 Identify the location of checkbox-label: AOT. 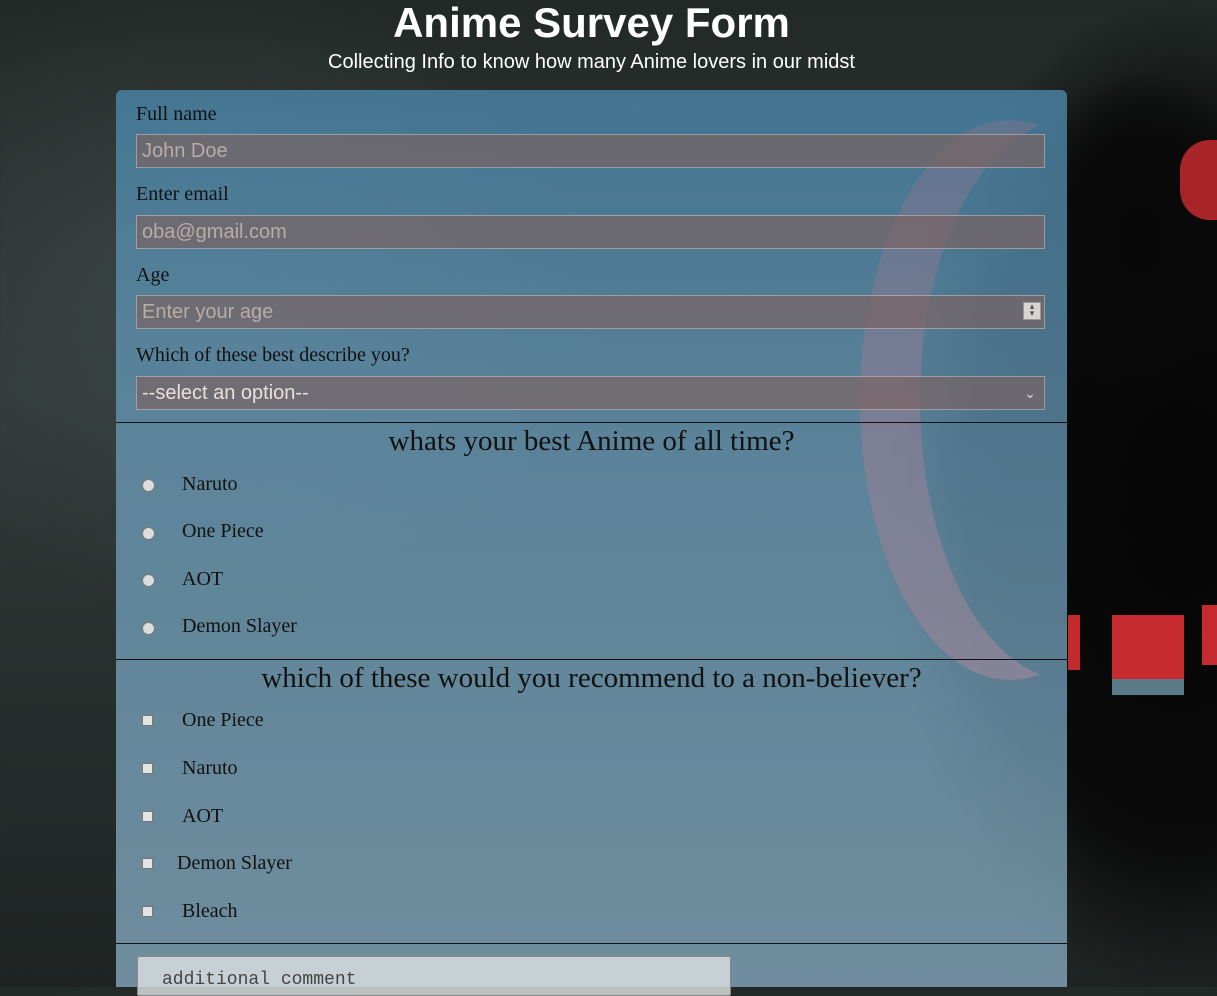
(203, 816).